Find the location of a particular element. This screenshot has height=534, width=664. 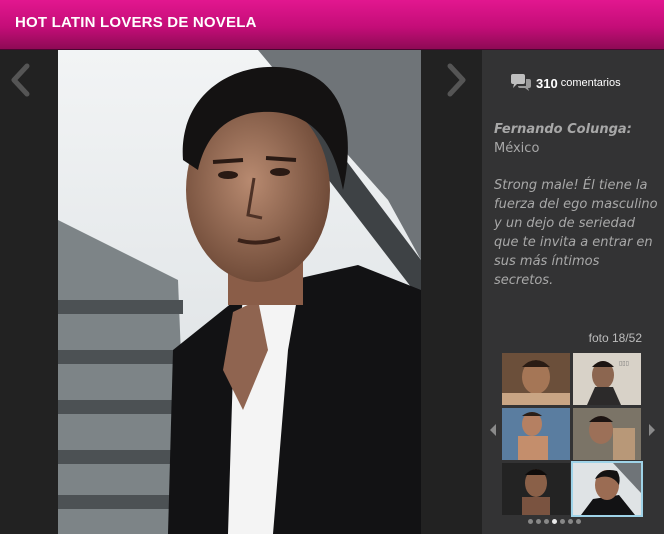

pagination-dot-active is located at coordinates (554, 521).